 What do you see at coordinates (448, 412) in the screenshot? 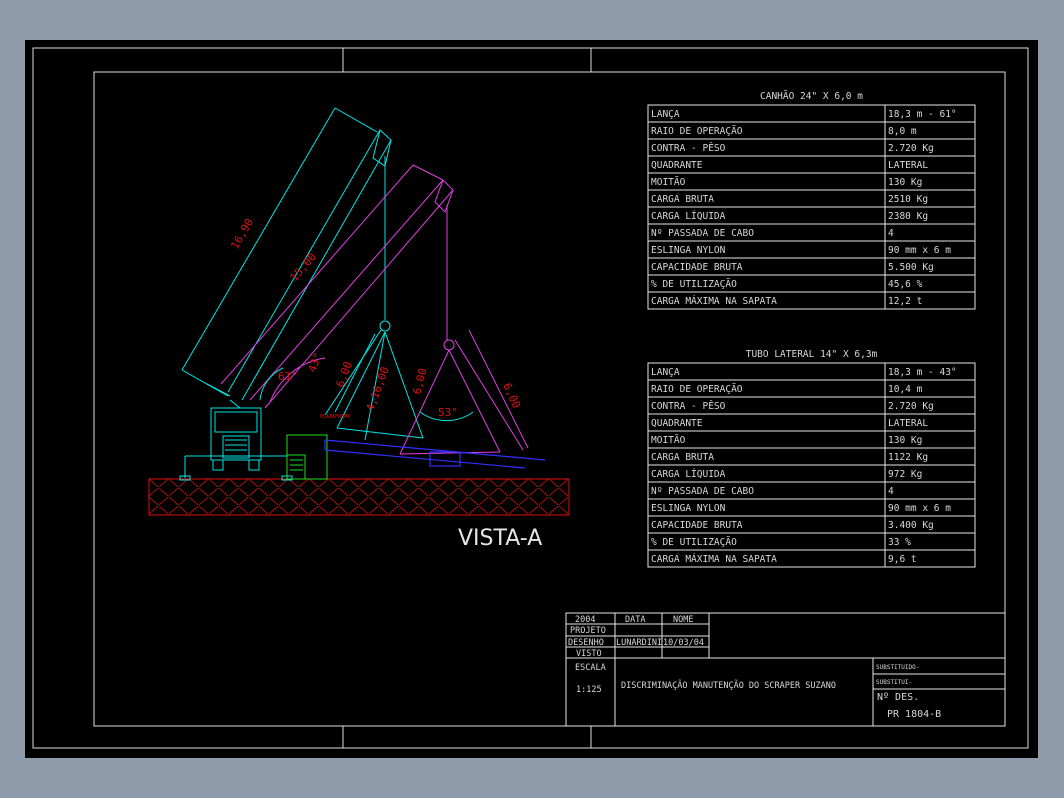
I see `angle-53: 53°` at bounding box center [448, 412].